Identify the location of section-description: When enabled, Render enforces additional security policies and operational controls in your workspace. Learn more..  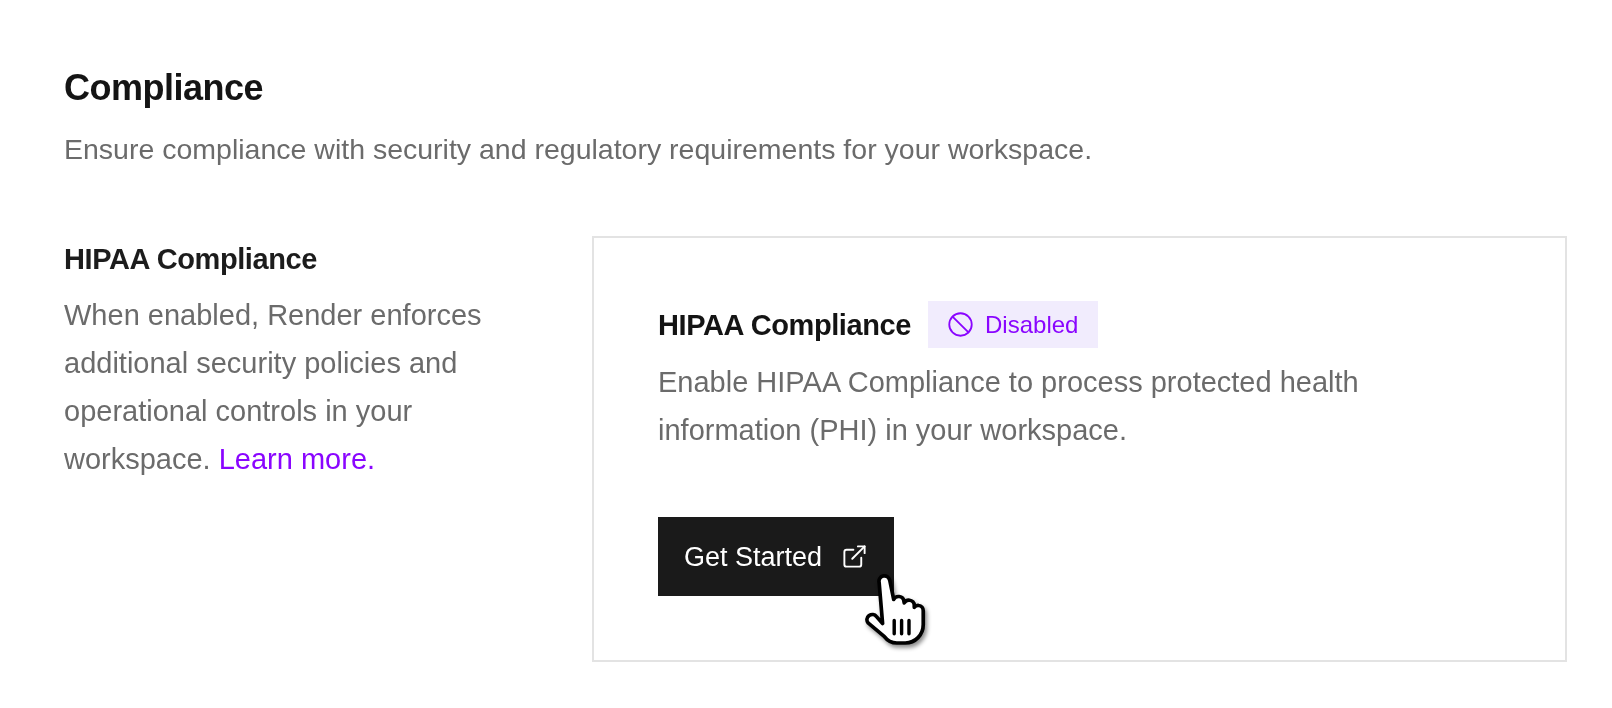
(273, 387).